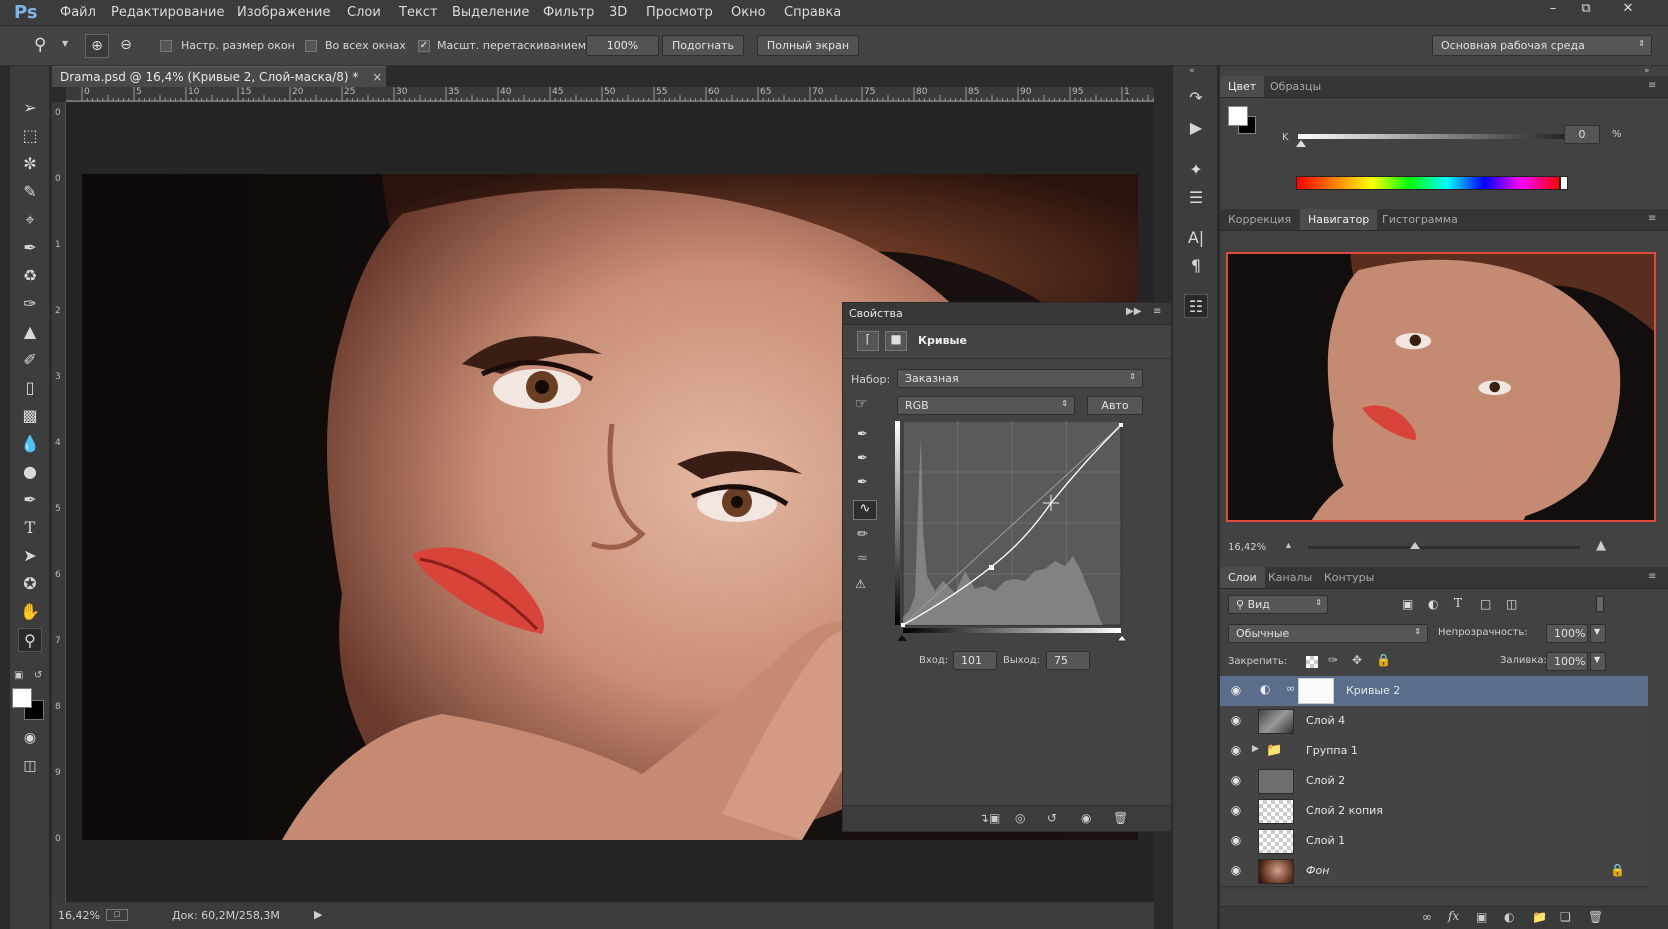  Describe the element at coordinates (1312, 662) in the screenshot. I see `lock-transparent-icon` at that location.